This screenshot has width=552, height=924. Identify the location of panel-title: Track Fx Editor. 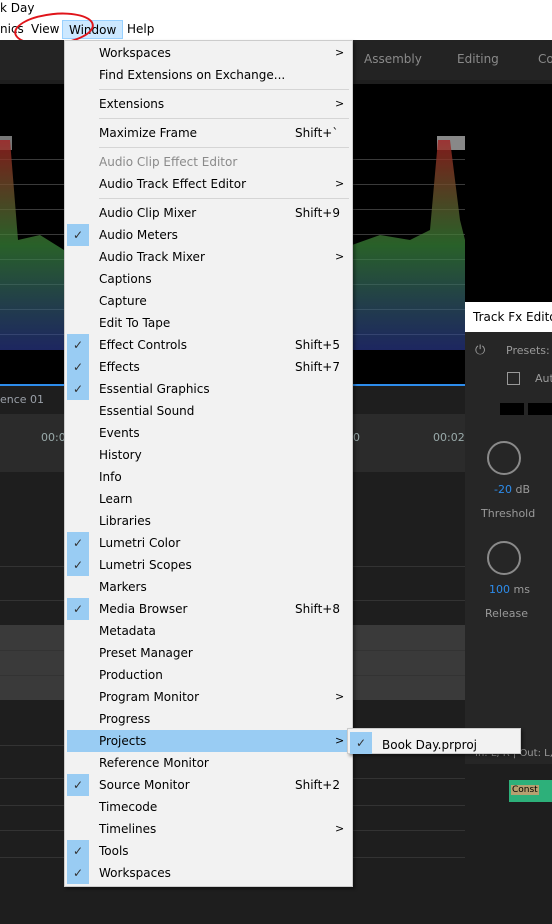
(508, 317).